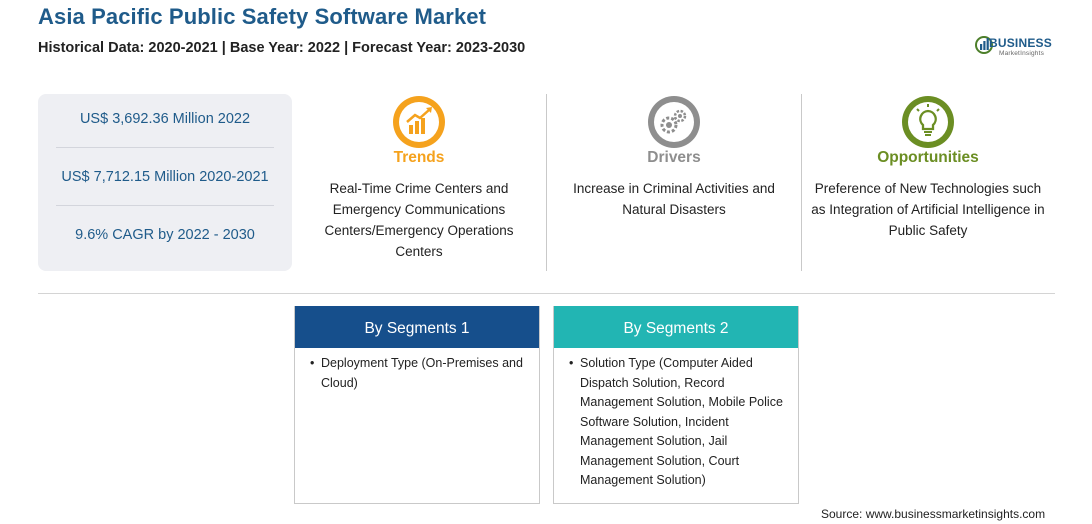 The width and height of the screenshot is (1092, 524). What do you see at coordinates (165, 235) in the screenshot?
I see `cagr-value: 9.6% CAGR by 2022 - 2030` at bounding box center [165, 235].